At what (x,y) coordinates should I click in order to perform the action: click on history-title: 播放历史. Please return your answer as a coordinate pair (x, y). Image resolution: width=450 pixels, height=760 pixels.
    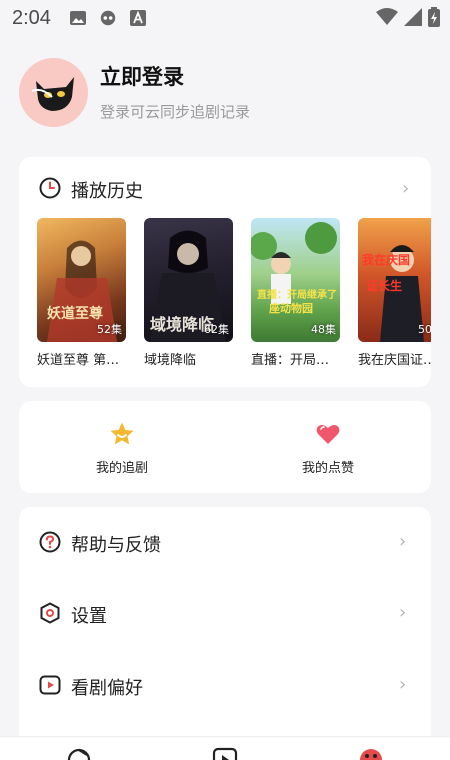
    Looking at the image, I should click on (107, 191).